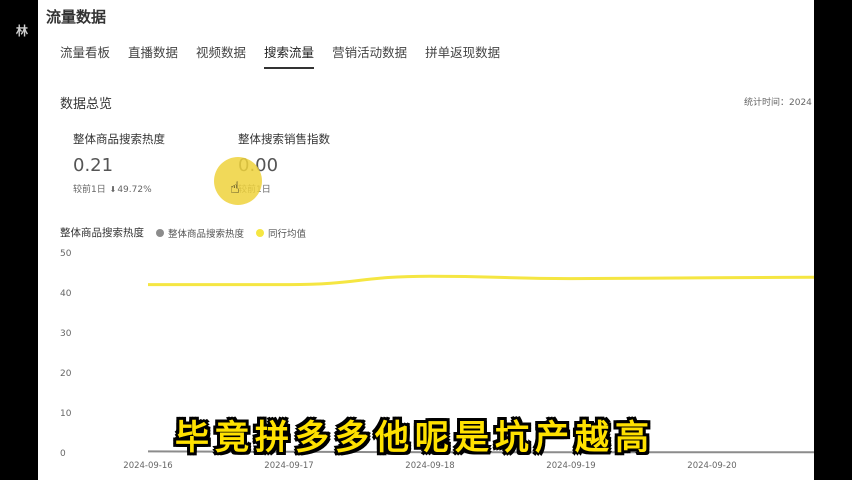 The width and height of the screenshot is (852, 480). Describe the element at coordinates (93, 165) in the screenshot. I see `metric-value: 0.21` at that location.